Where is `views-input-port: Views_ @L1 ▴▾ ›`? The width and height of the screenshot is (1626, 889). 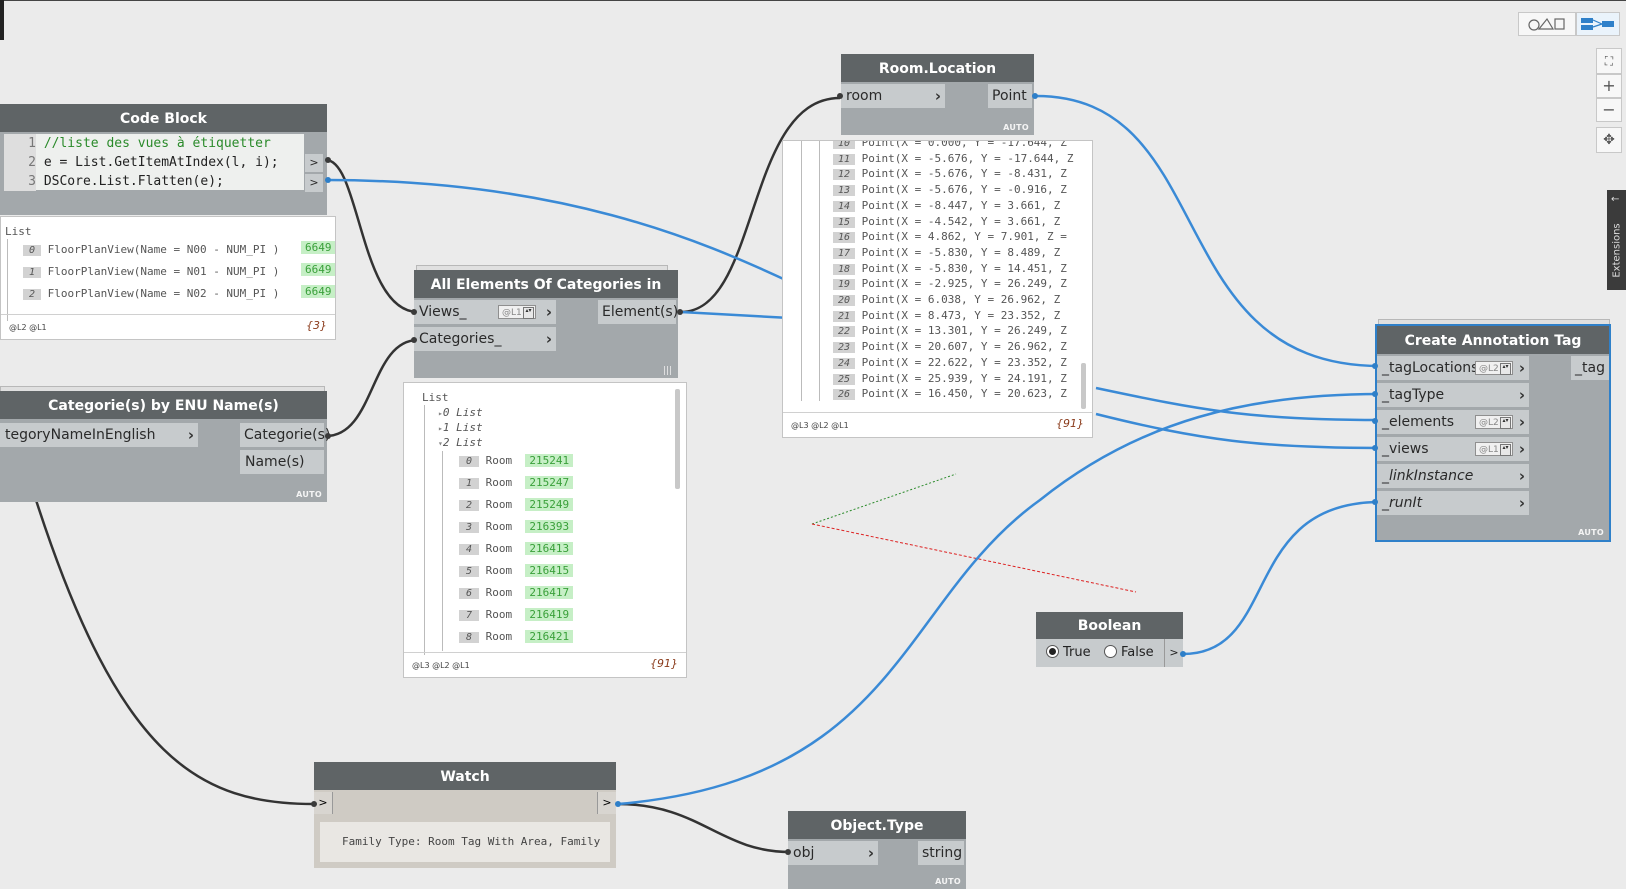 views-input-port: Views_ @L1 ▴▾ › is located at coordinates (485, 312).